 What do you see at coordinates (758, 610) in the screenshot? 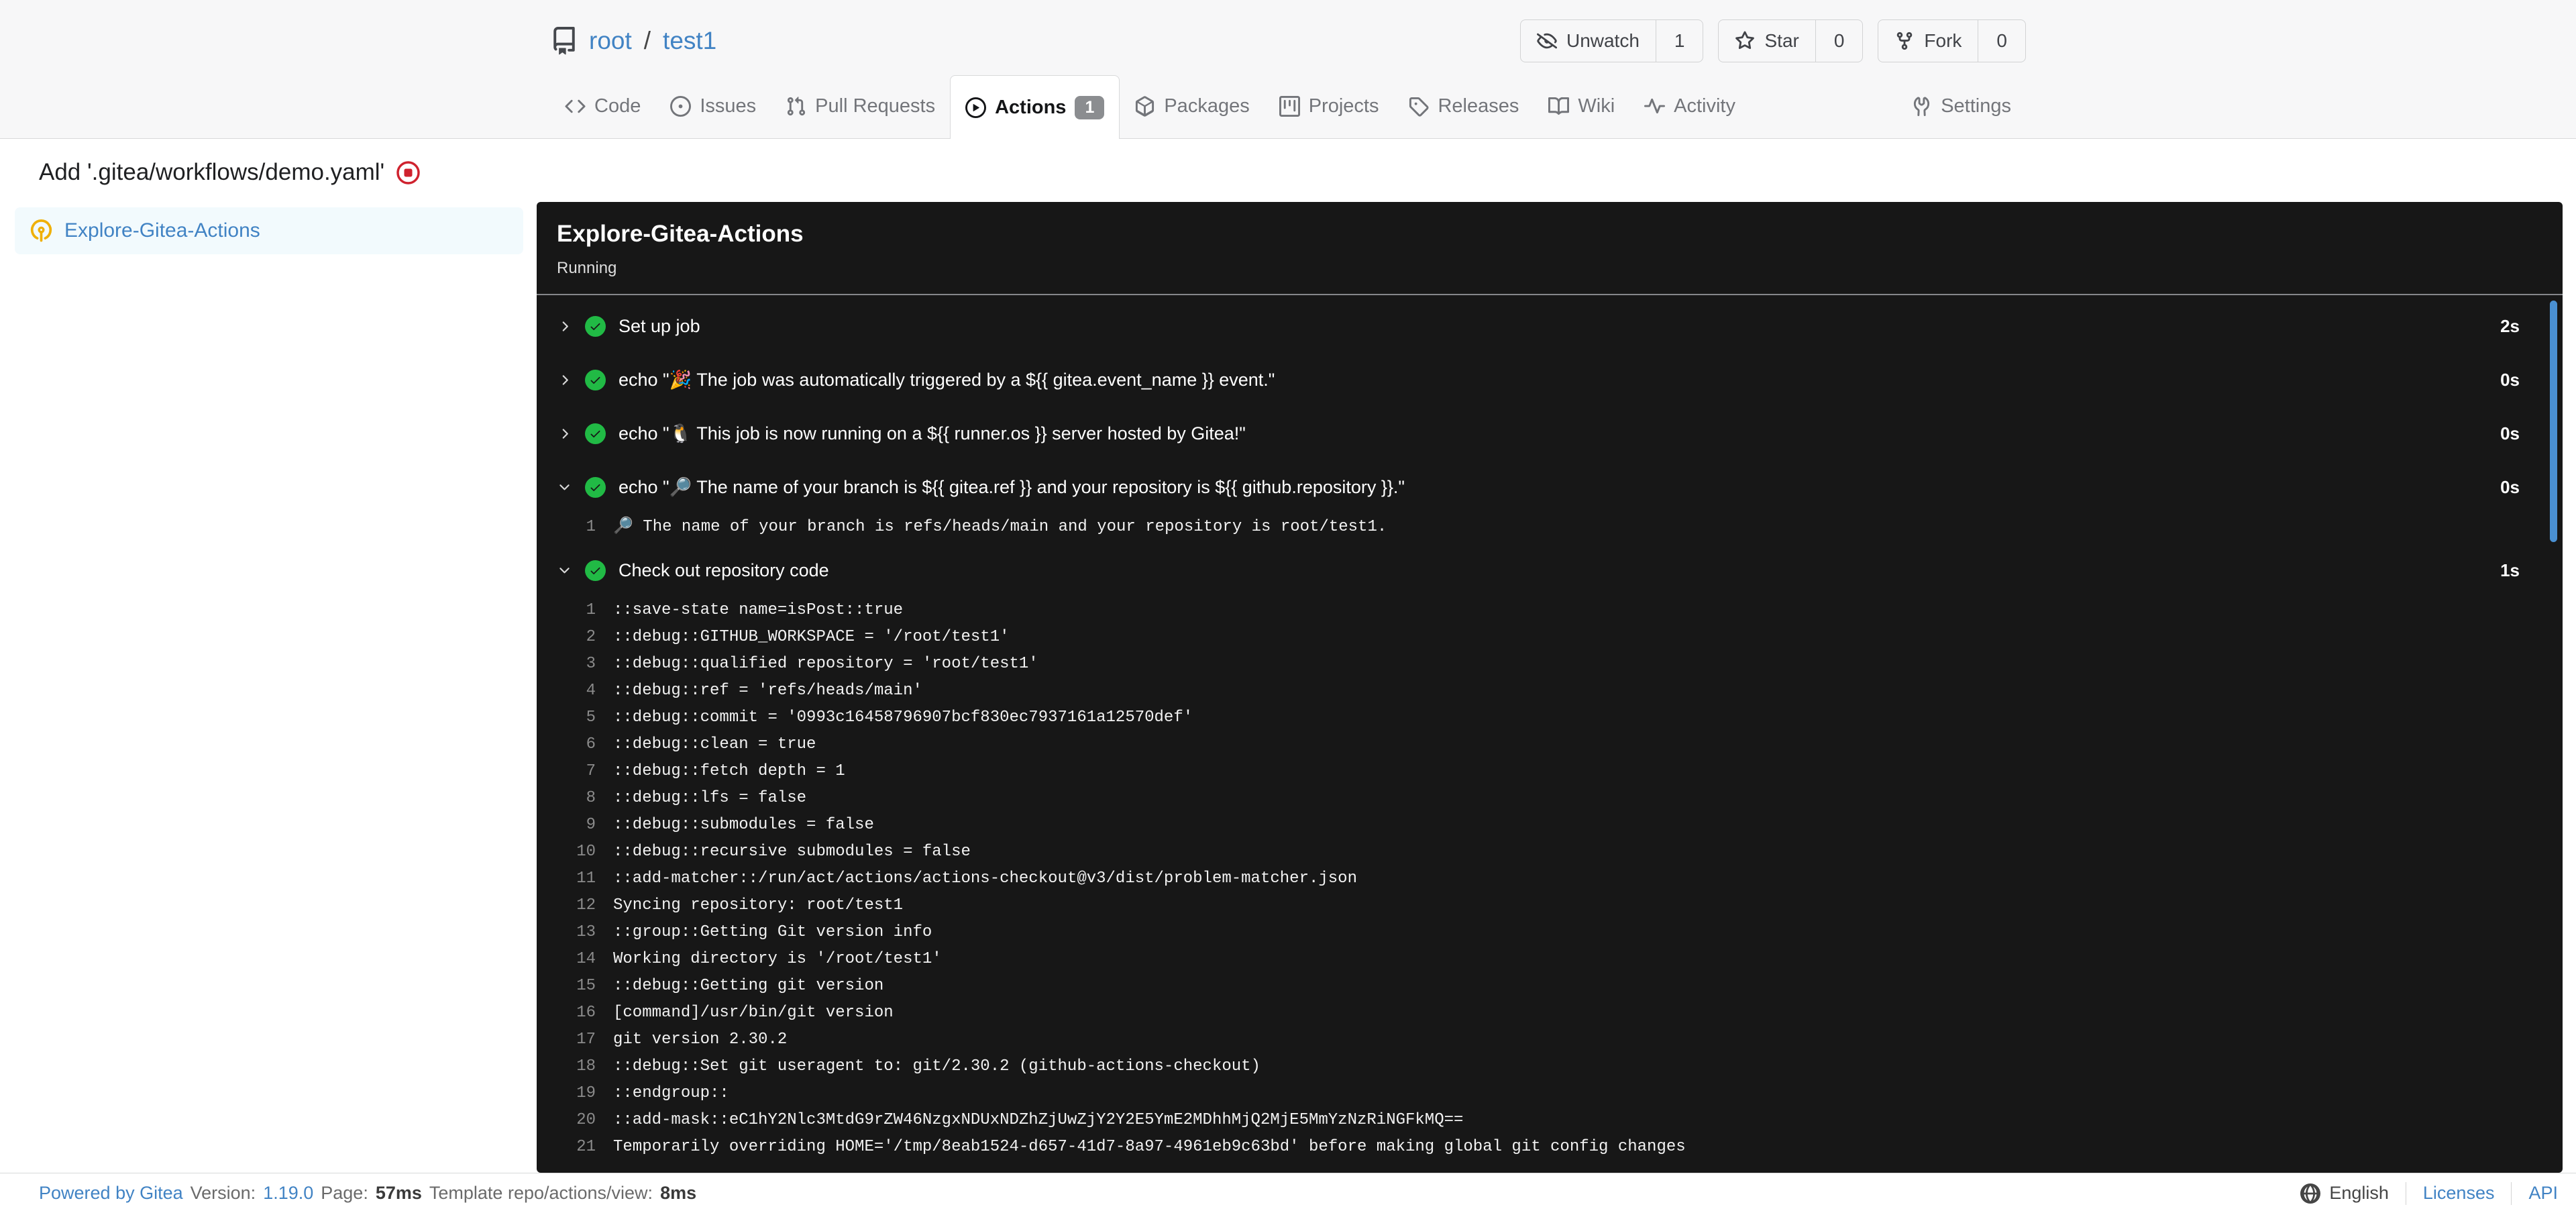
I see `log-line-text: ::save-state name=isPost::true` at bounding box center [758, 610].